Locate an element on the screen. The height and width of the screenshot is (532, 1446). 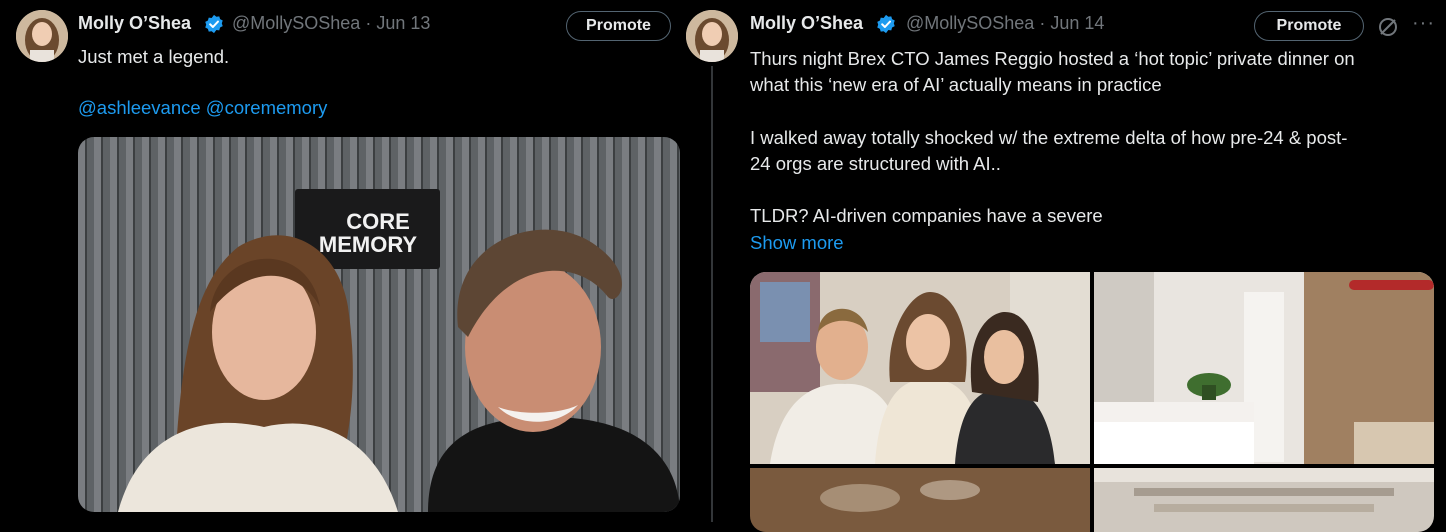
analytics-icon is located at coordinates (1388, 27).